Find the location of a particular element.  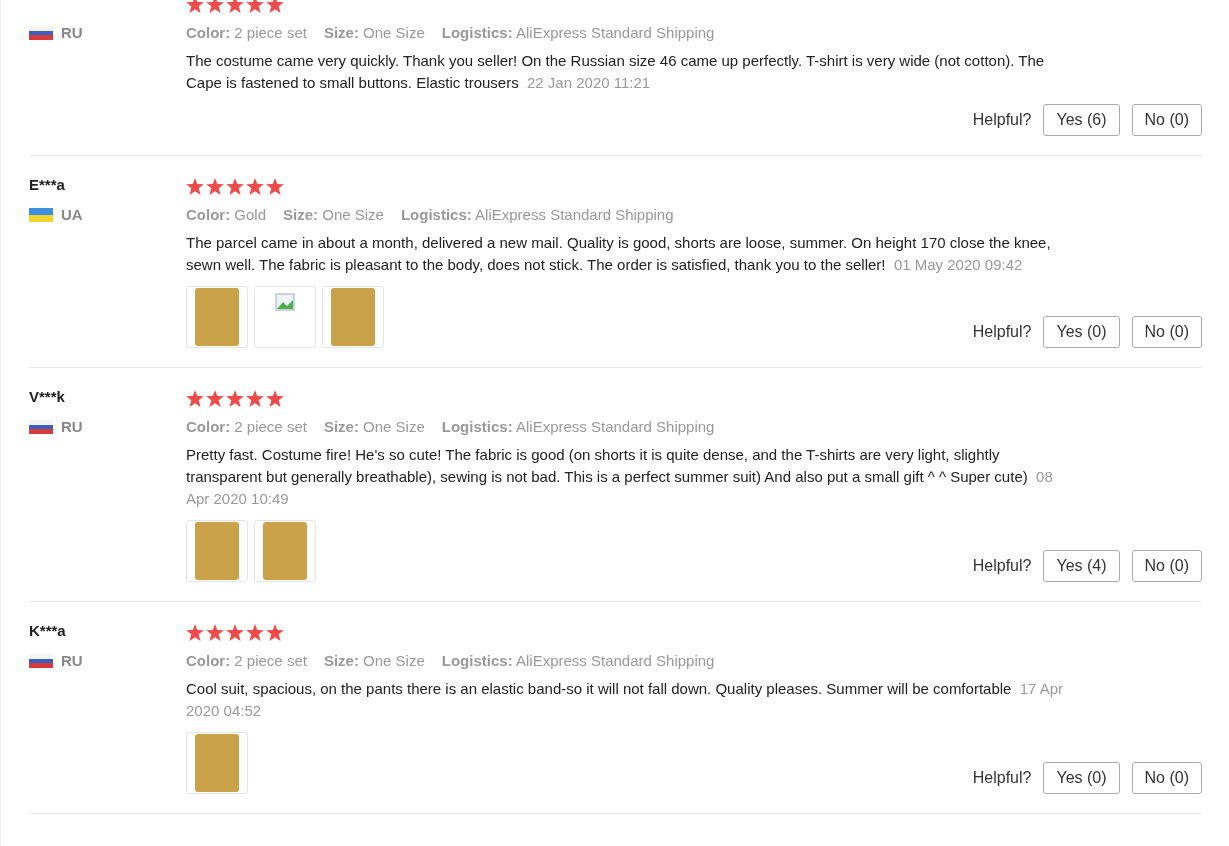

review-text: Cool suit, spacious, on the pants there is an elastic band-so it will not fall down. Quality pleases. Summer will be comfortable 17 Apr 2020 04:52 is located at coordinates (625, 700).